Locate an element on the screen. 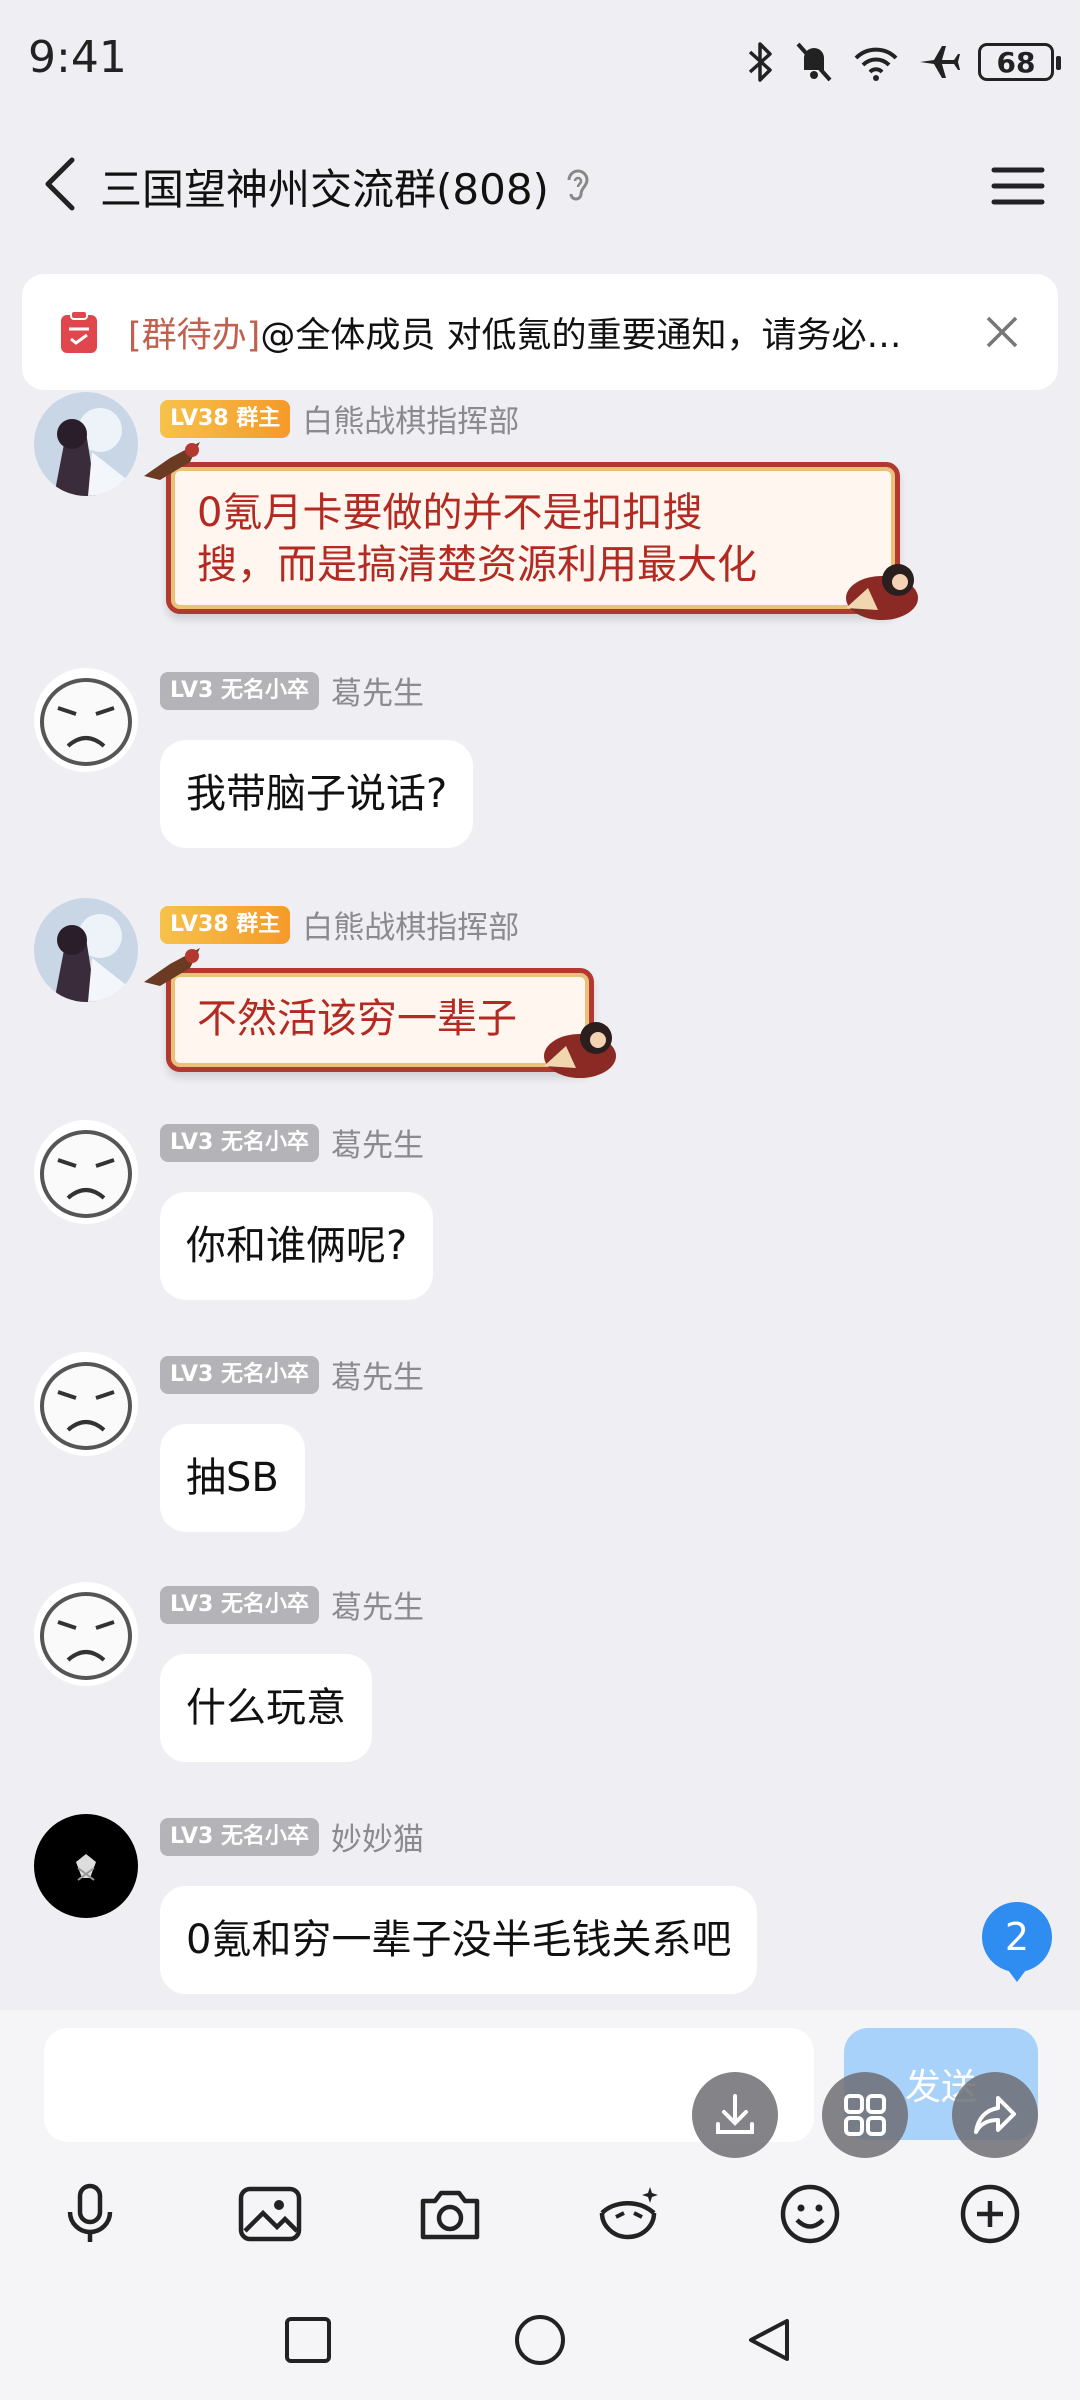  back-nav-button is located at coordinates (770, 2340).